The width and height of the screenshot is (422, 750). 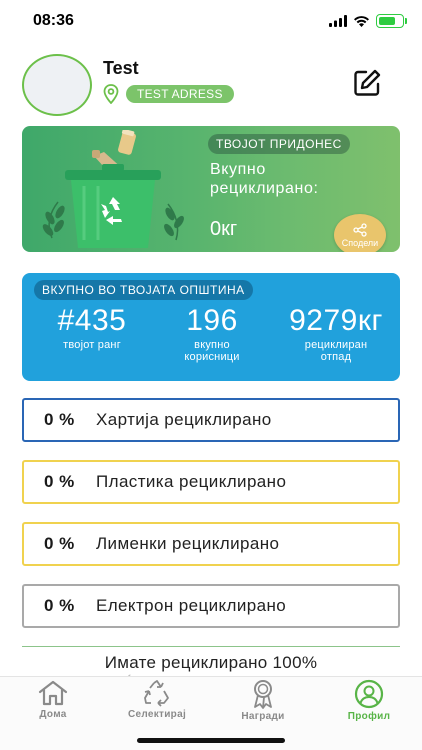 What do you see at coordinates (361, 21) in the screenshot?
I see `wifi-icon` at bounding box center [361, 21].